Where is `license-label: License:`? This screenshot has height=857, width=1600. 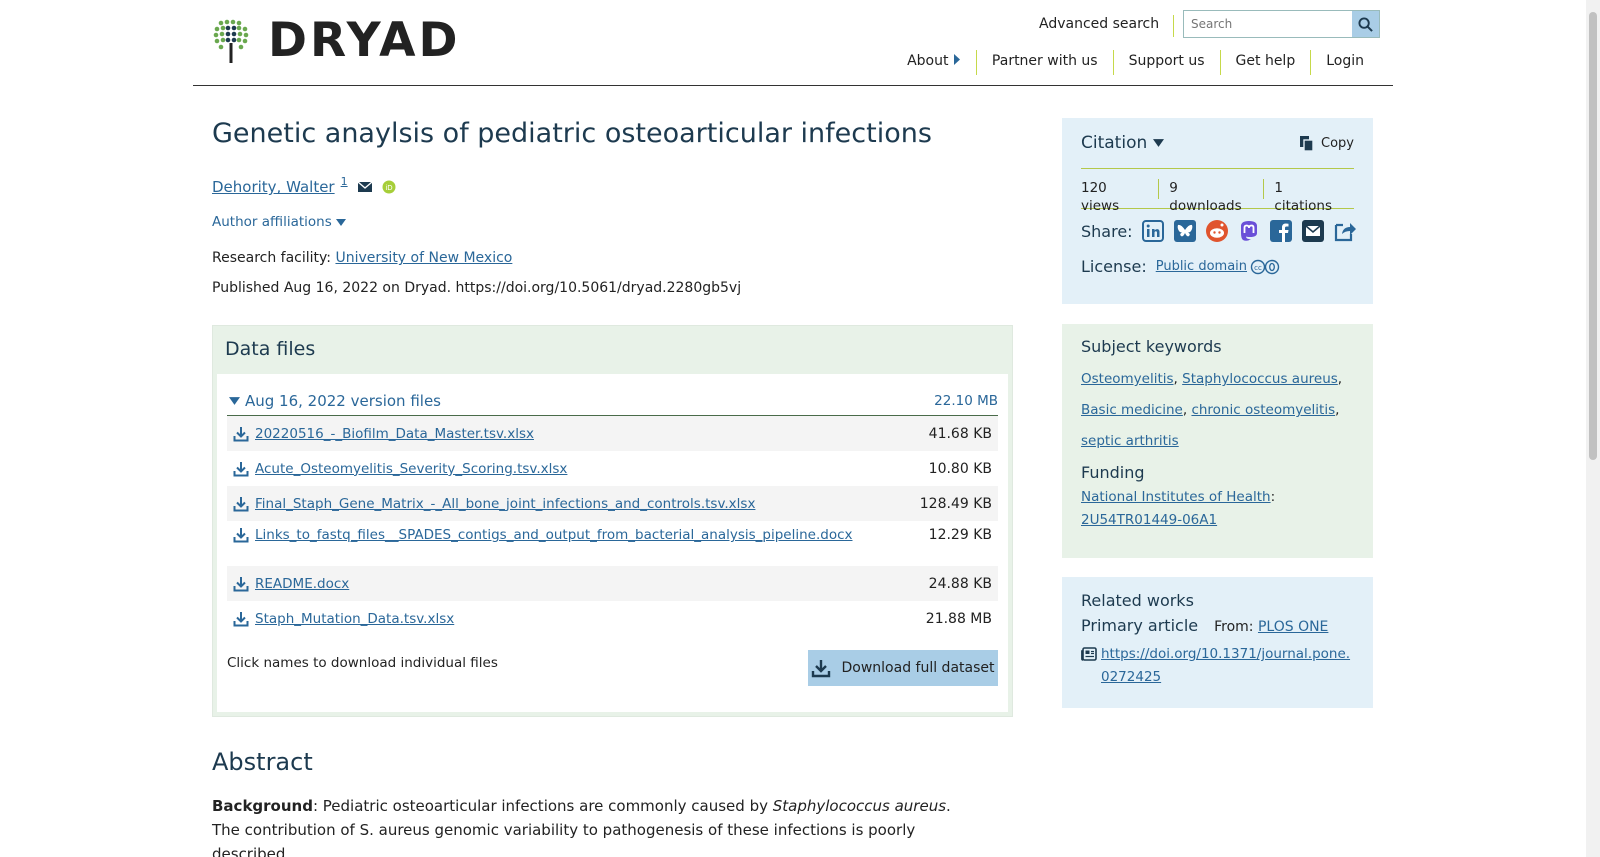 license-label: License: is located at coordinates (1114, 266).